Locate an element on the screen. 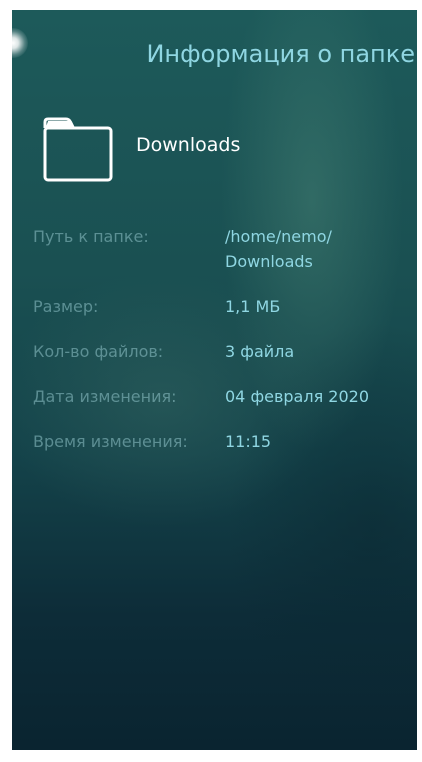 The height and width of the screenshot is (762, 422). property-value: 11:15 is located at coordinates (248, 441).